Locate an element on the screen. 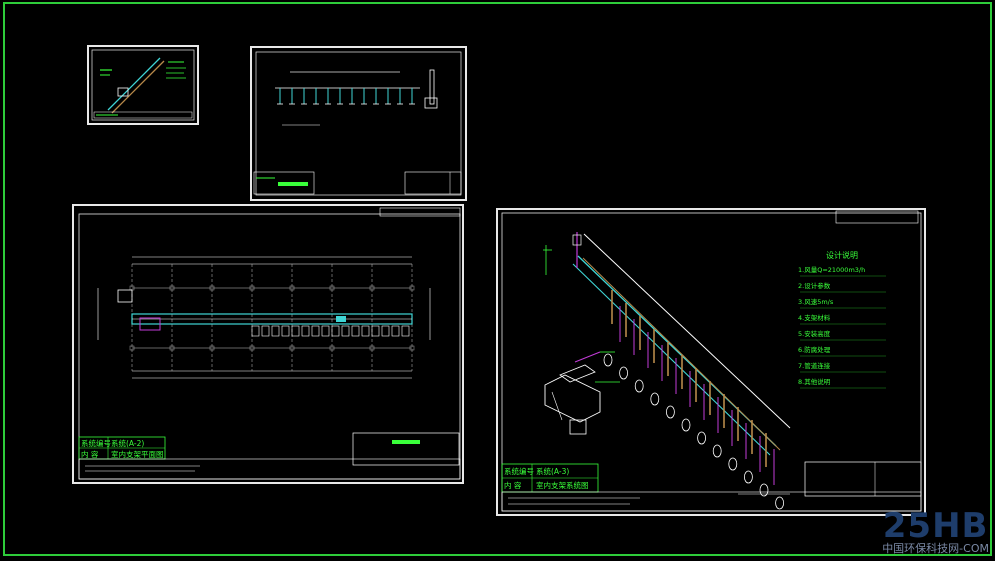 The width and height of the screenshot is (995, 561). design-note-line: 1.风量Q=21000m3/h is located at coordinates (831, 270).